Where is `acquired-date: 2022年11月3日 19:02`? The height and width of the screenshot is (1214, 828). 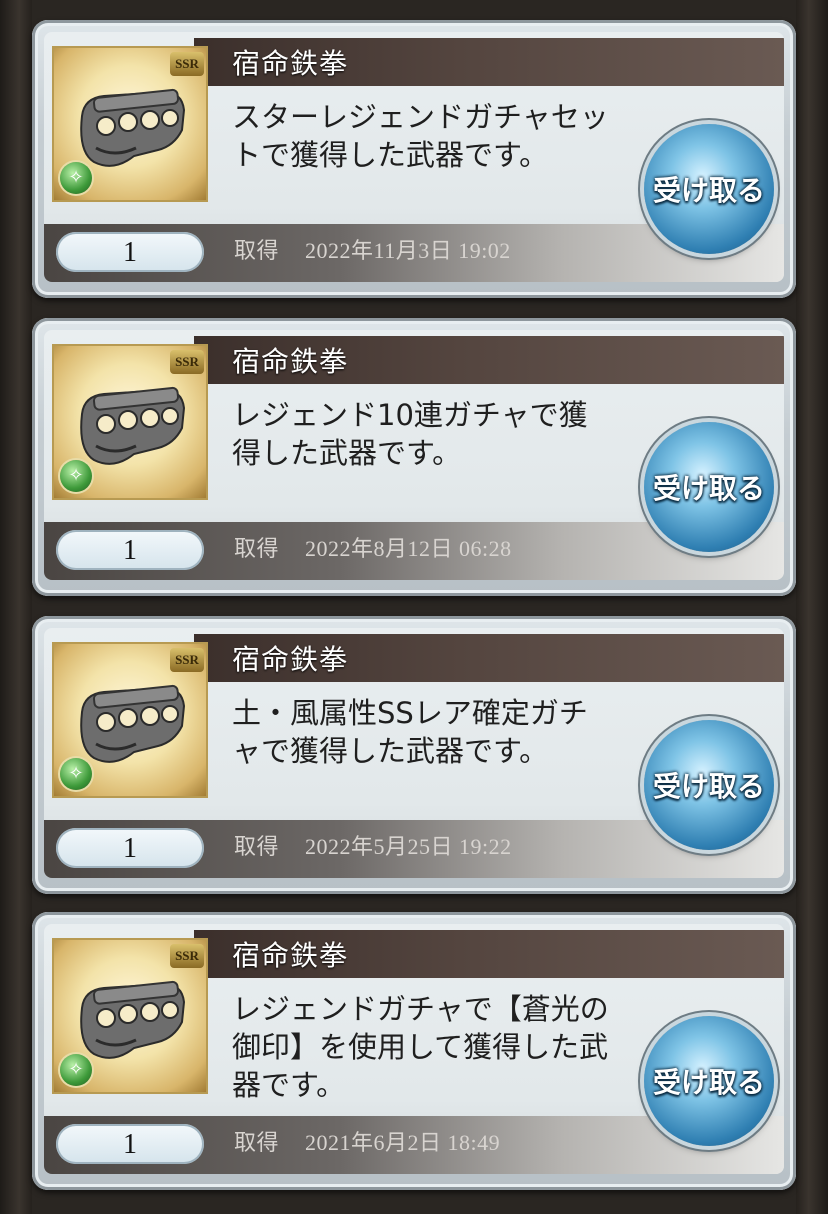 acquired-date: 2022年11月3日 19:02 is located at coordinates (408, 250).